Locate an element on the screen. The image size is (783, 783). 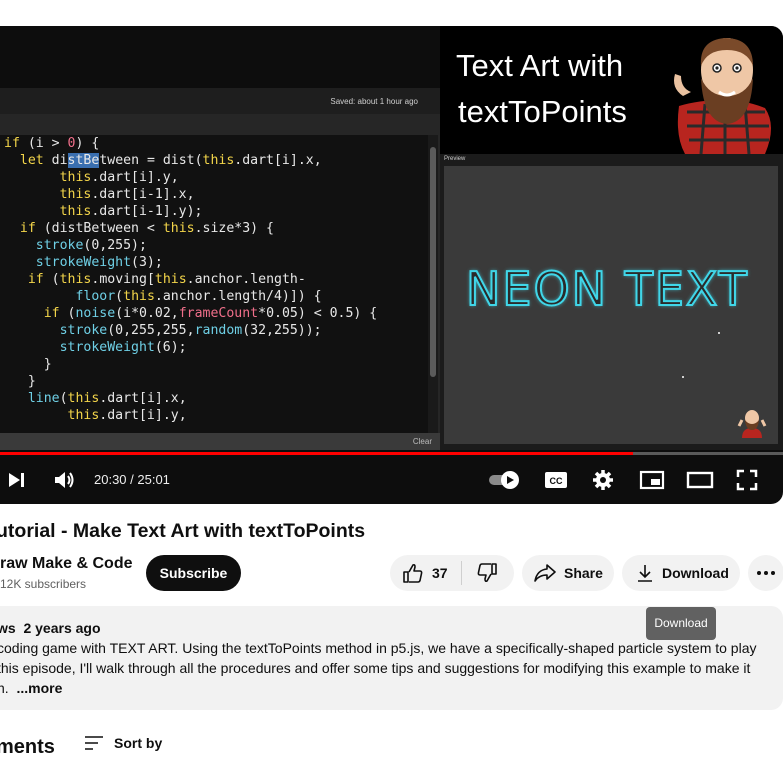
share-label: Share is located at coordinates (583, 573).